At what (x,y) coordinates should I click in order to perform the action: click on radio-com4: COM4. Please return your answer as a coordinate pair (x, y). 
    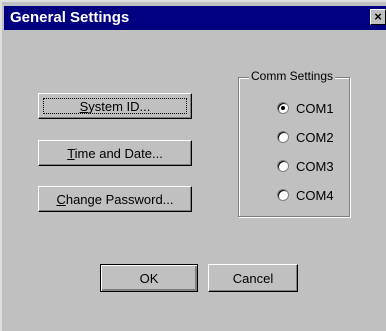
    Looking at the image, I should click on (305, 195).